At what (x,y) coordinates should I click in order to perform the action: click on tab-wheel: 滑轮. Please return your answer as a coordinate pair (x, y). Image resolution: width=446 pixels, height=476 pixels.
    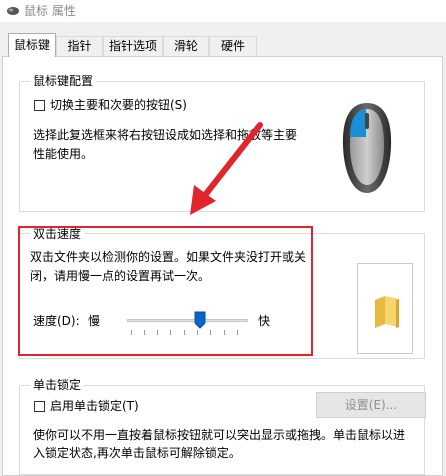
    Looking at the image, I should click on (186, 46).